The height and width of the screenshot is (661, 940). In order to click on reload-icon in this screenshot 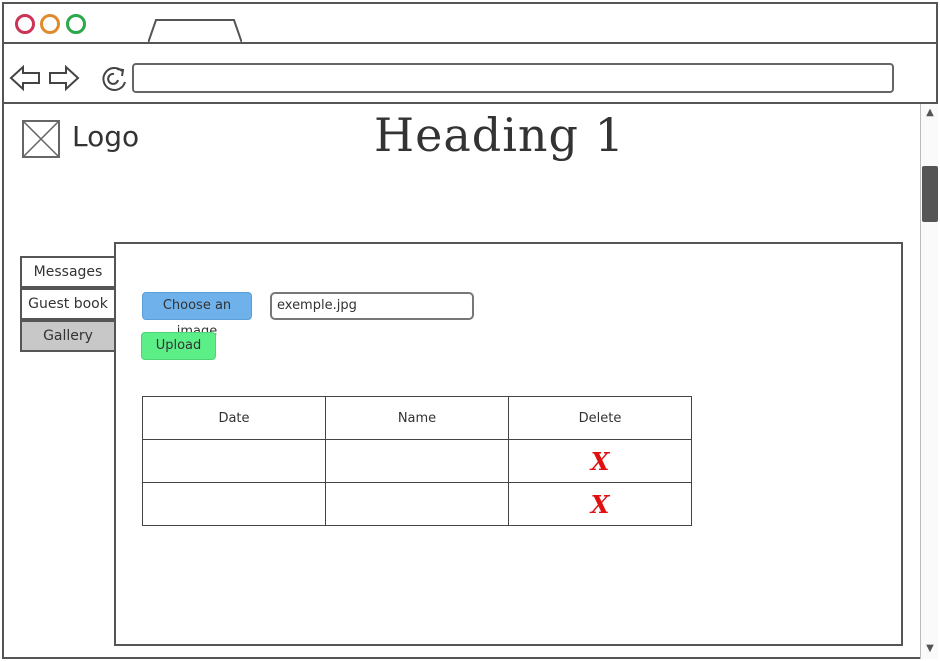, I will do `click(115, 79)`.